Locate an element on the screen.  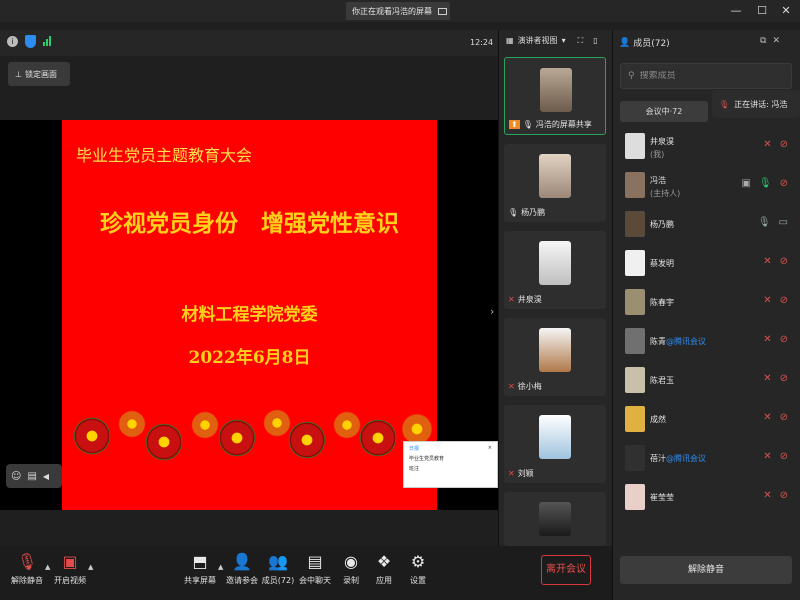
video-tile: ✕ 徐小梅 is located at coordinates (555, 357).